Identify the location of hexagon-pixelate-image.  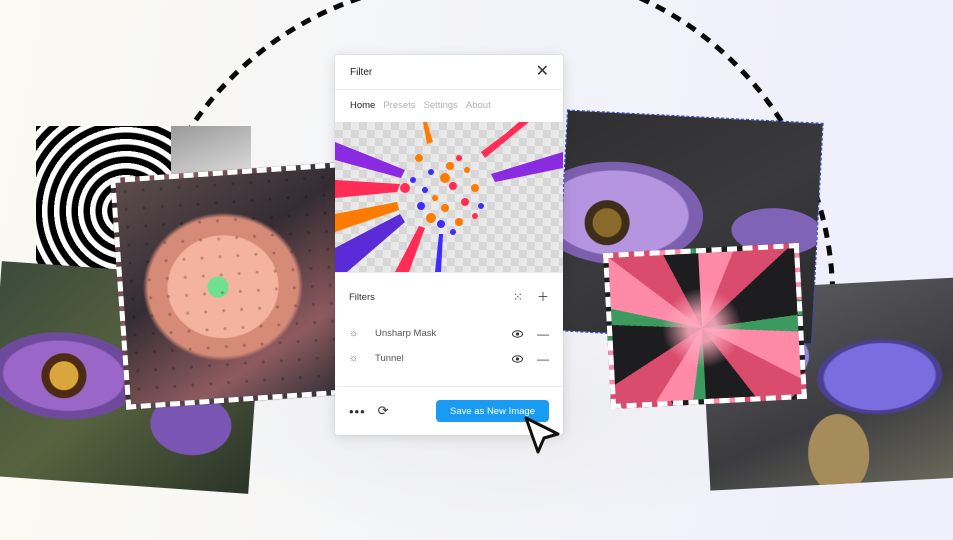
(233, 286).